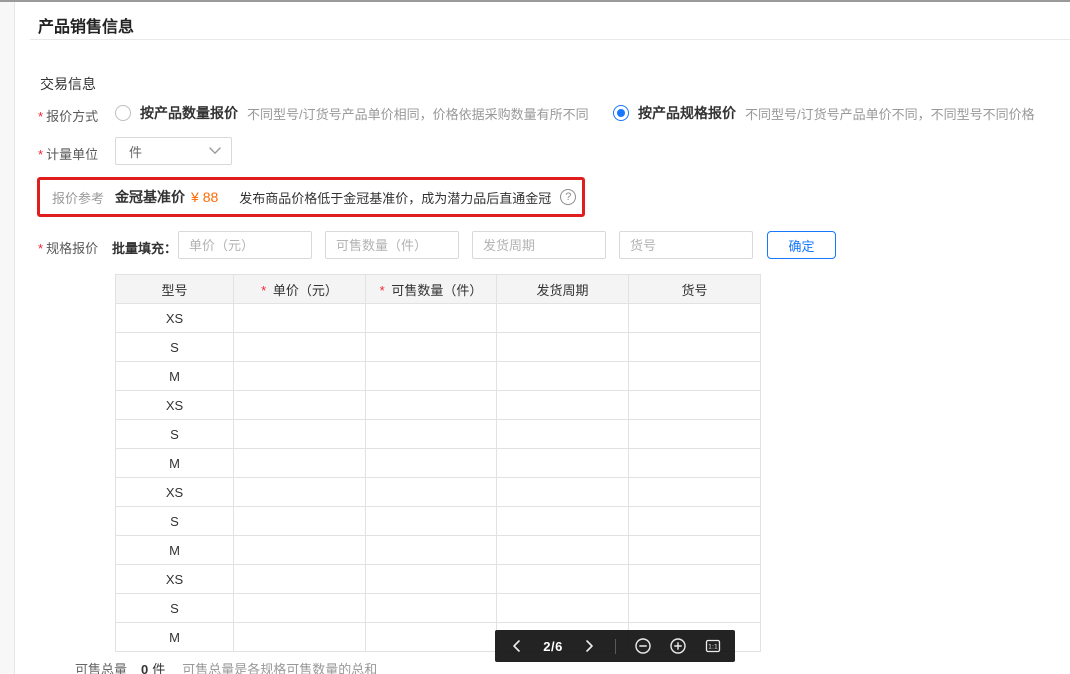 This screenshot has width=1070, height=674. What do you see at coordinates (890, 114) in the screenshot?
I see `radio-option-hint: 不同型号/订货号产品单价不同，不同型号不同价格` at bounding box center [890, 114].